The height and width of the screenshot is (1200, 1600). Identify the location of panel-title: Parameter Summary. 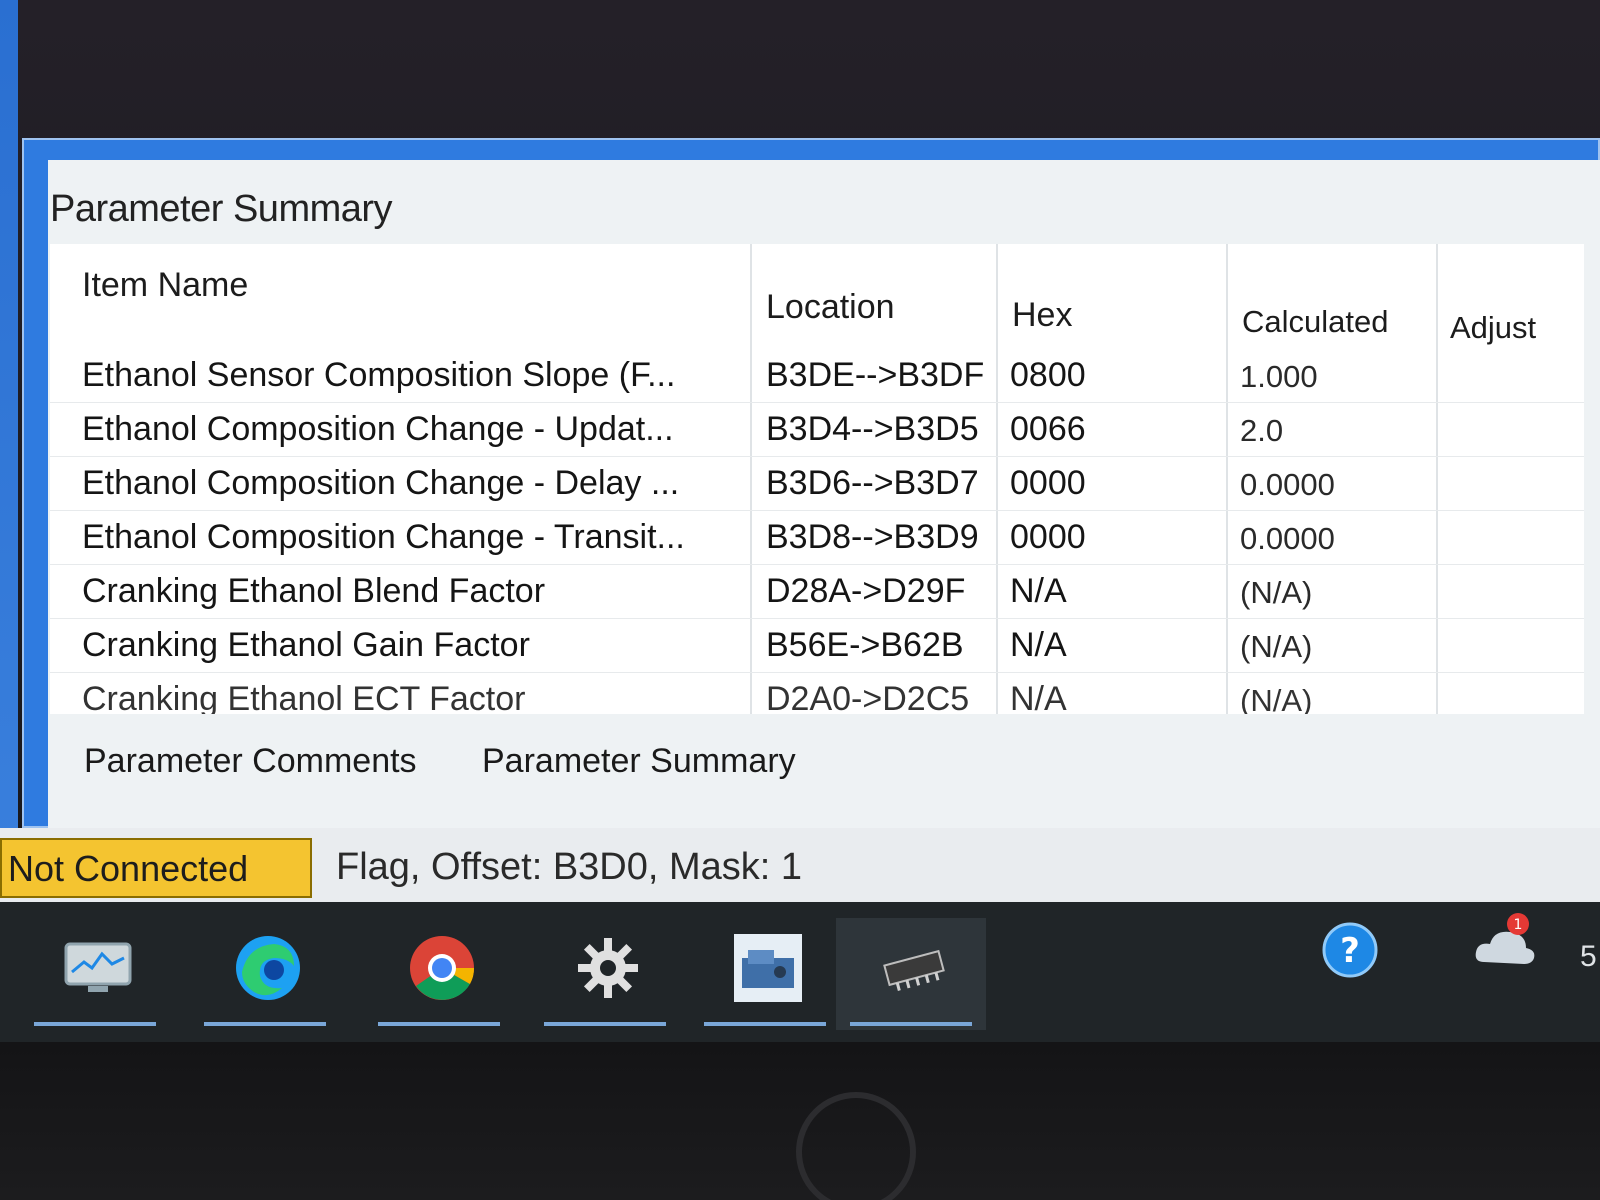
(221, 209).